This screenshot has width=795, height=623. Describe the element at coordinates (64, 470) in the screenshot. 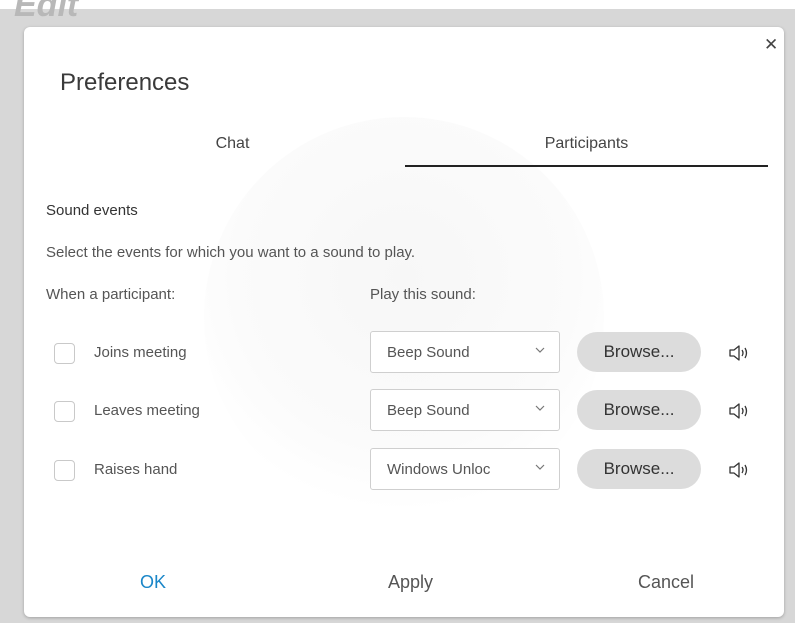

I see `raises-hand-checkbox` at that location.